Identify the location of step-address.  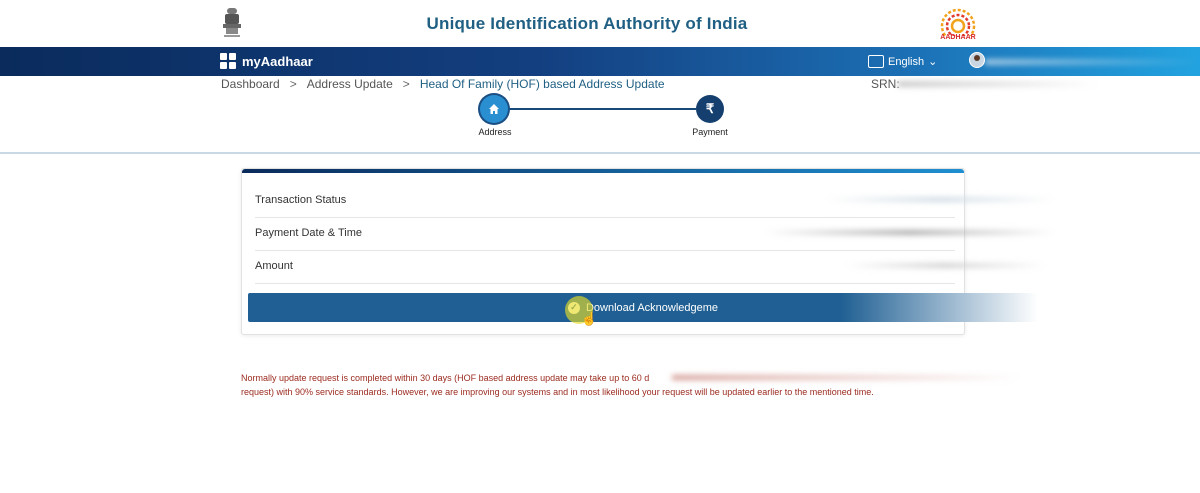
(494, 109).